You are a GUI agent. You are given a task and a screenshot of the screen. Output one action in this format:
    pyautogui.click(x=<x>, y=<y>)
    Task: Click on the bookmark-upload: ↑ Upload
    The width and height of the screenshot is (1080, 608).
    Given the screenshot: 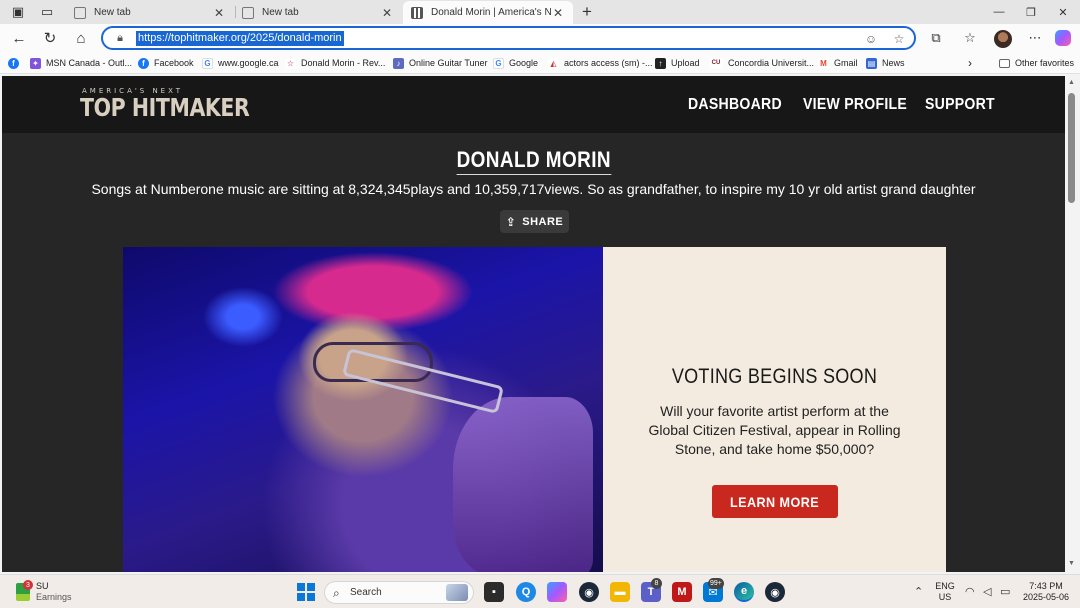 What is the action you would take?
    pyautogui.click(x=677, y=63)
    